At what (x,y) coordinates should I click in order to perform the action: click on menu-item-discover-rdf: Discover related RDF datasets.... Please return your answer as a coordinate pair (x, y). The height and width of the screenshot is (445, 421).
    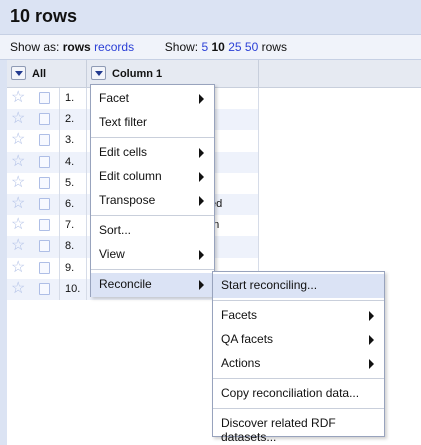
    Looking at the image, I should click on (298, 428).